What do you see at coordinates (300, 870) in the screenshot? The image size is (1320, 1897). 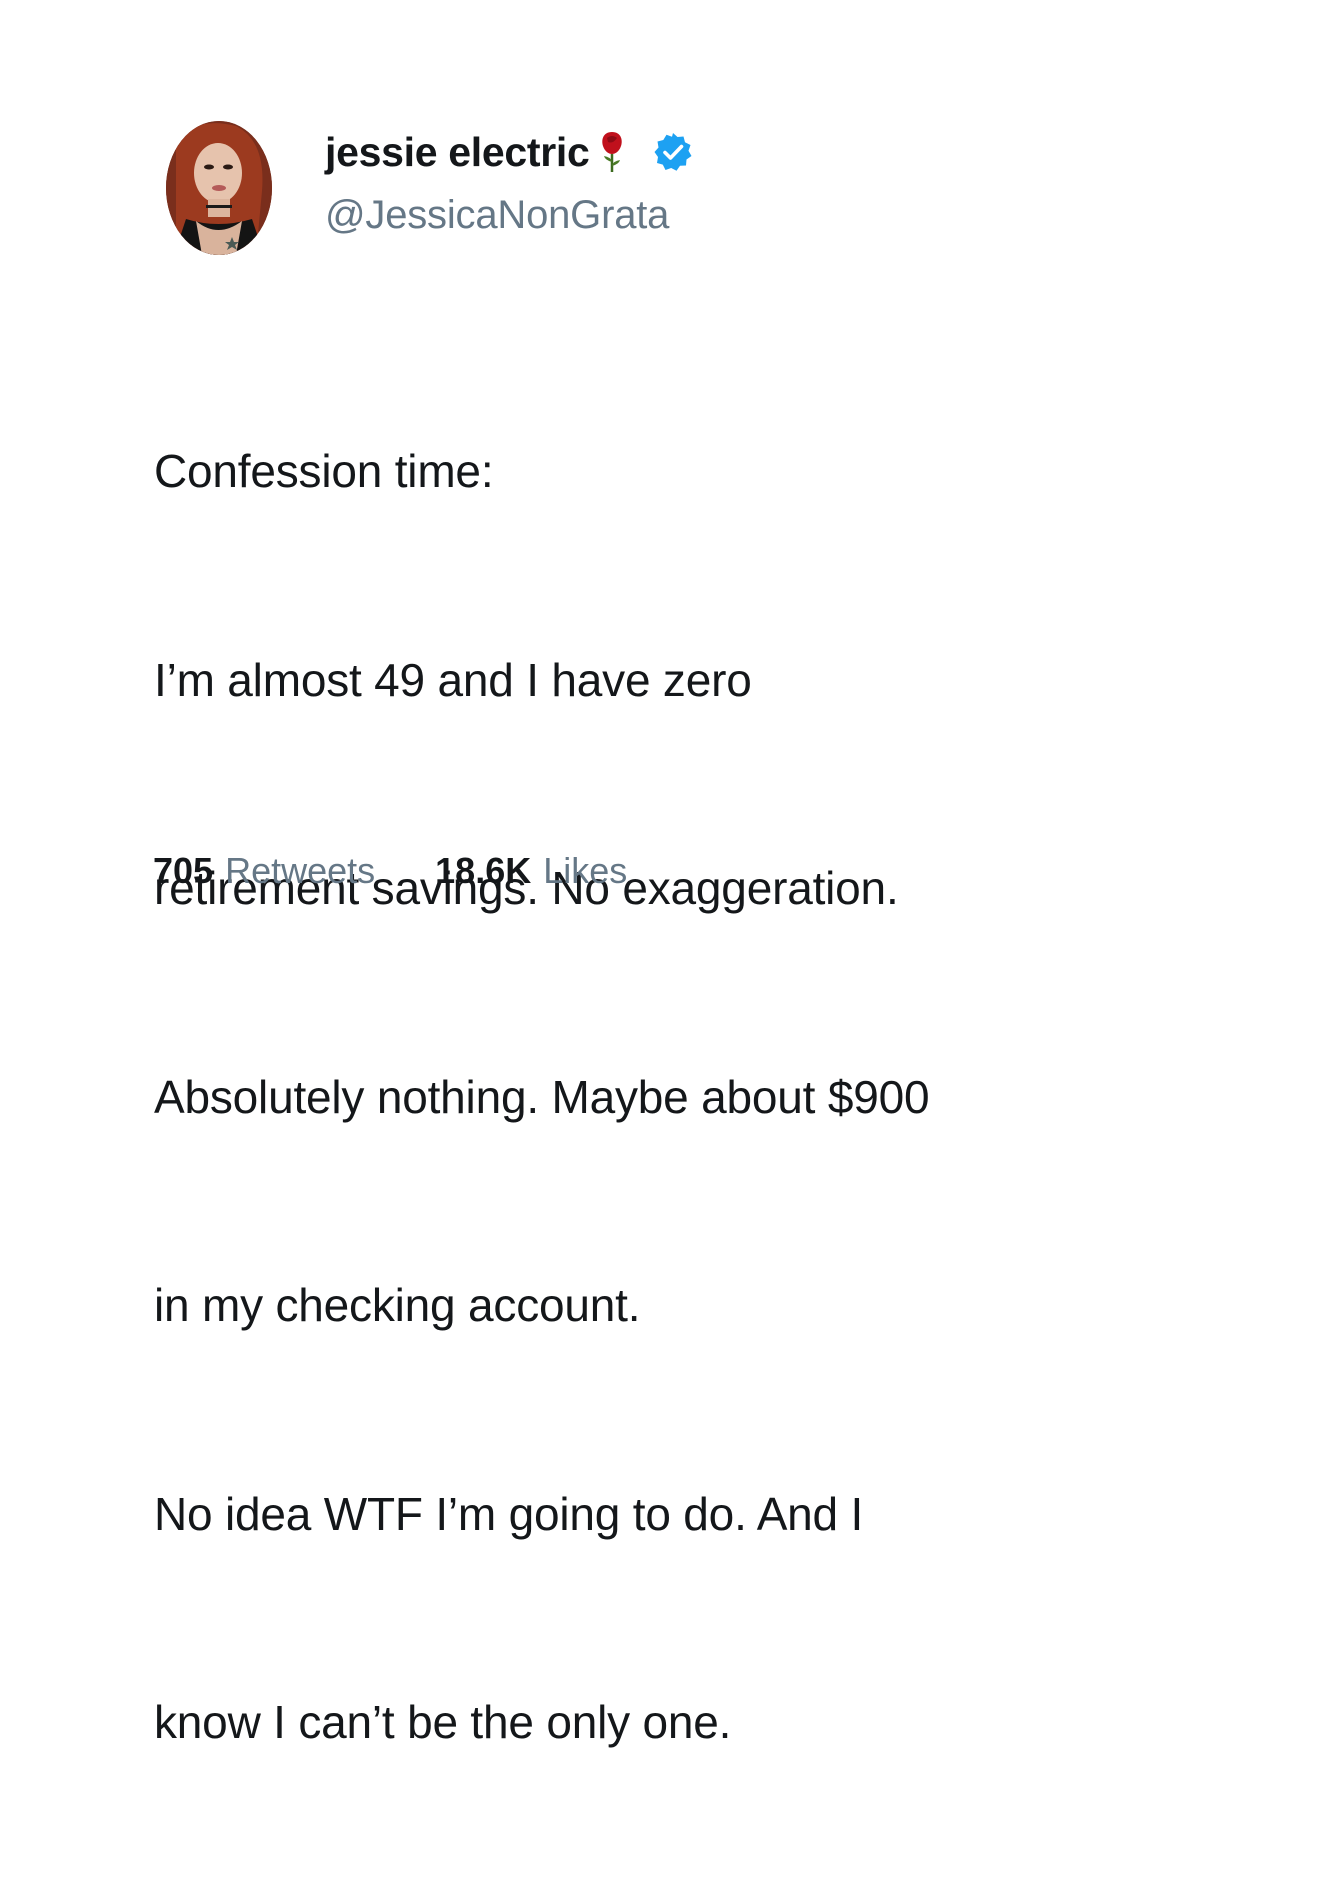 I see `retweets-label: Retweets` at bounding box center [300, 870].